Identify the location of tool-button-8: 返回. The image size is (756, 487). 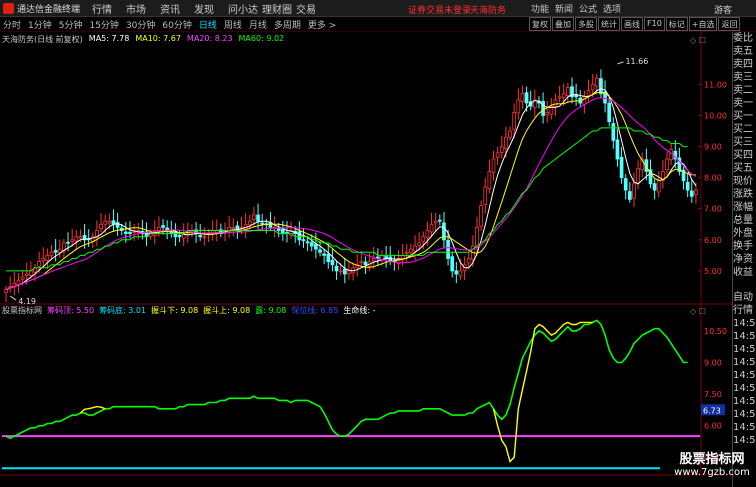
(729, 24).